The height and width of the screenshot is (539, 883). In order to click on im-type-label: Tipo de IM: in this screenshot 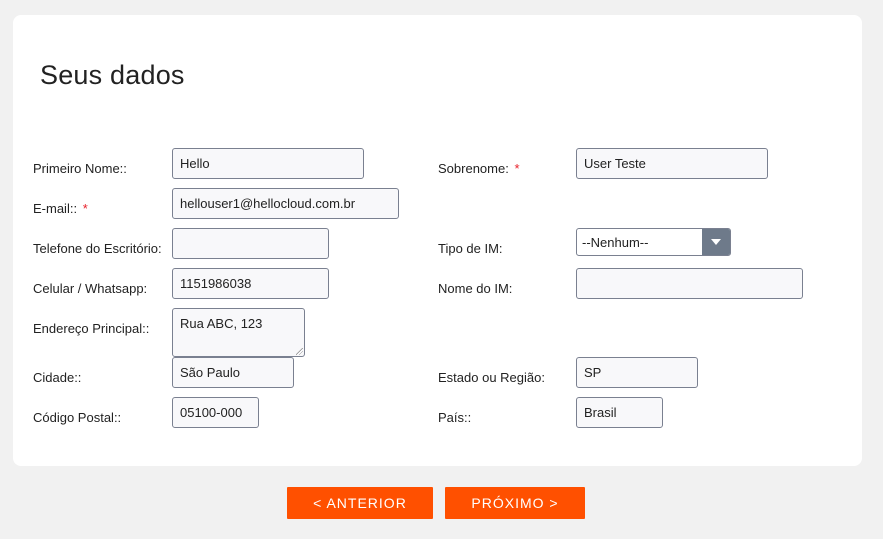, I will do `click(470, 248)`.